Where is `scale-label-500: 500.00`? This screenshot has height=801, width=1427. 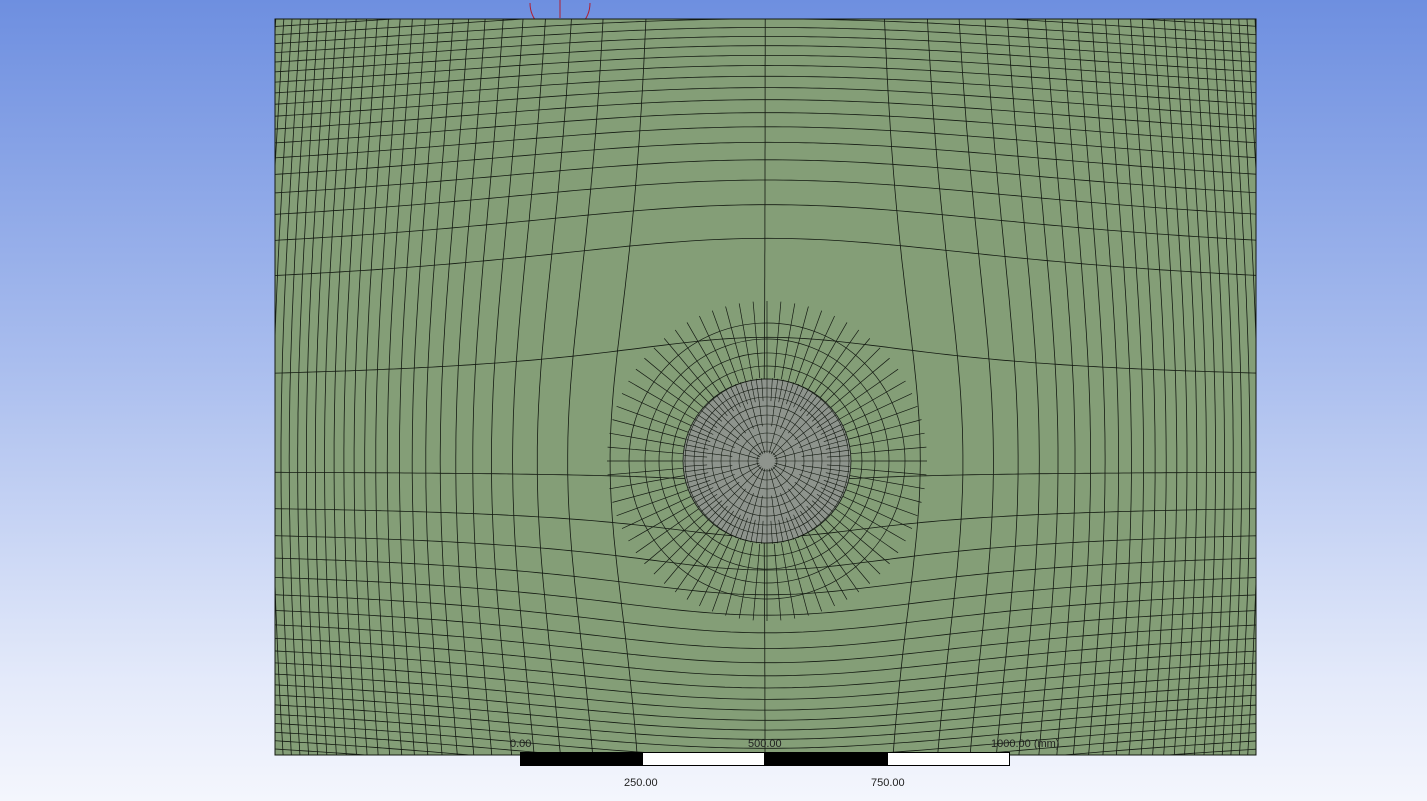 scale-label-500: 500.00 is located at coordinates (765, 744).